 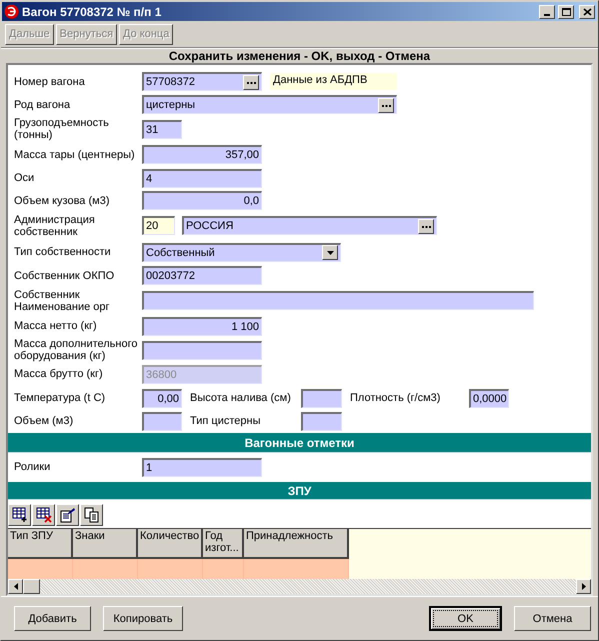 I want to click on field-label: Масса дополнительного оборудования (кг), so click(x=76, y=350).